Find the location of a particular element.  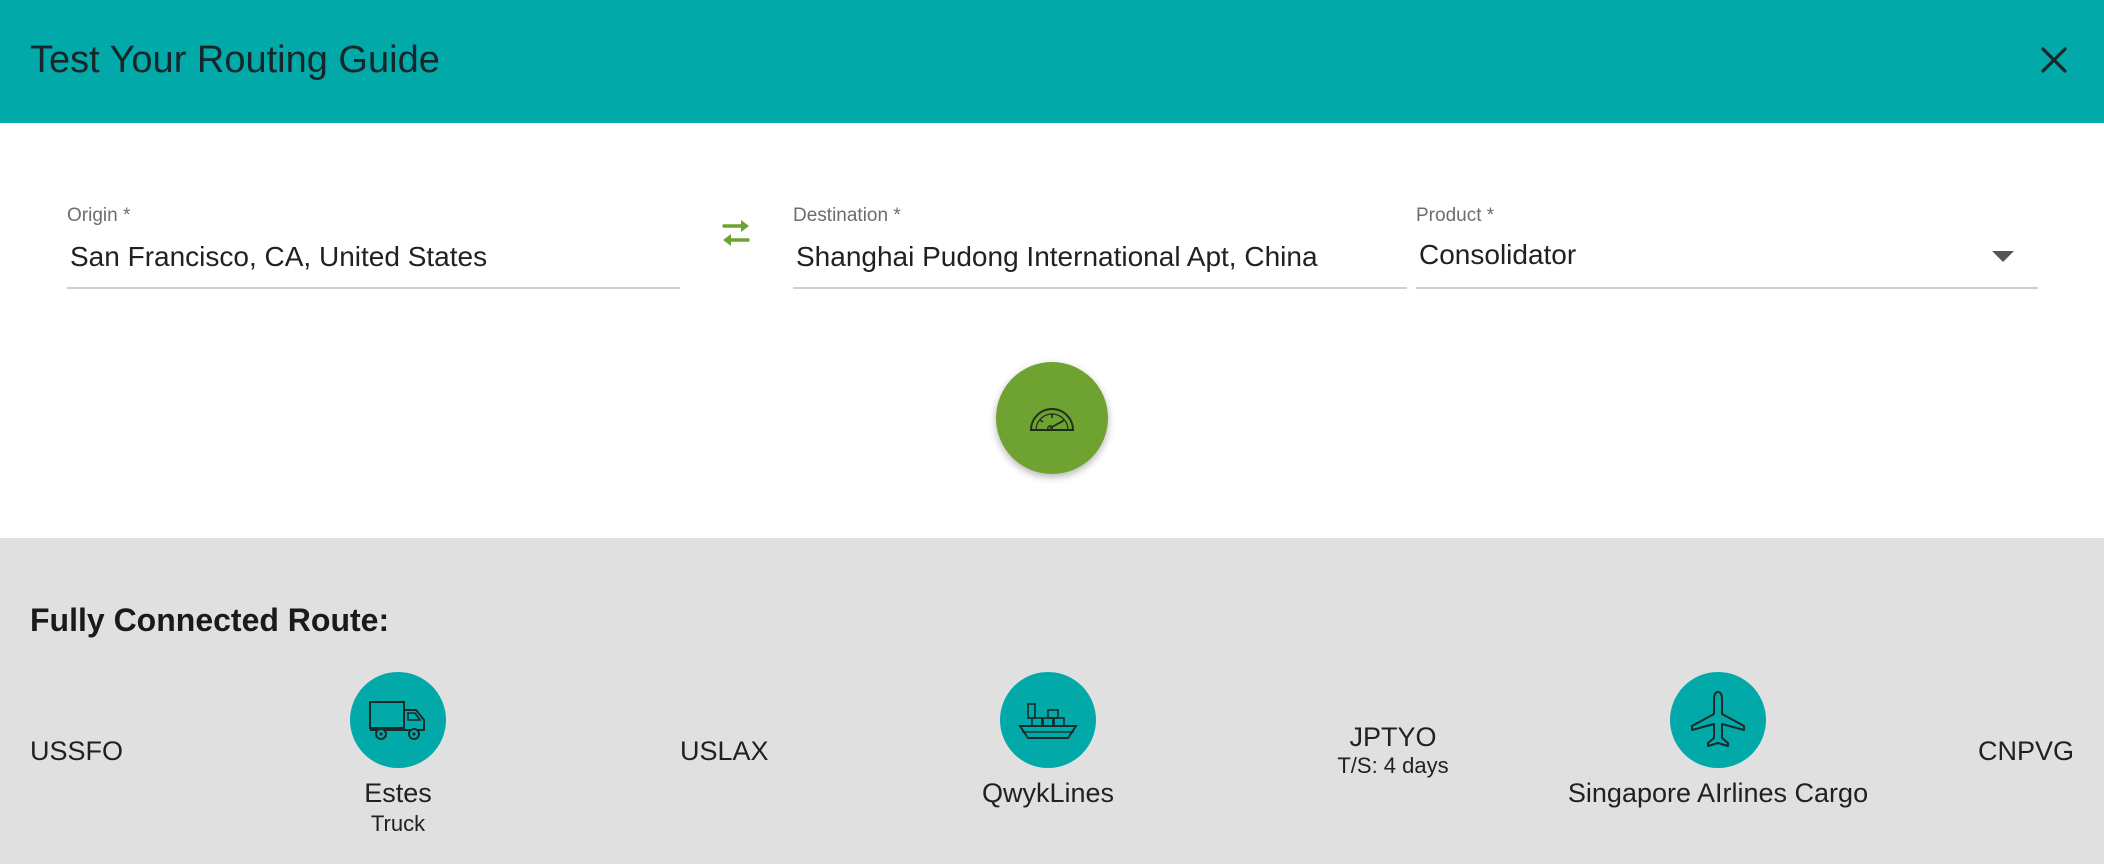

route-leg-air: Singapore AIrlines Cargo is located at coordinates (1718, 740).